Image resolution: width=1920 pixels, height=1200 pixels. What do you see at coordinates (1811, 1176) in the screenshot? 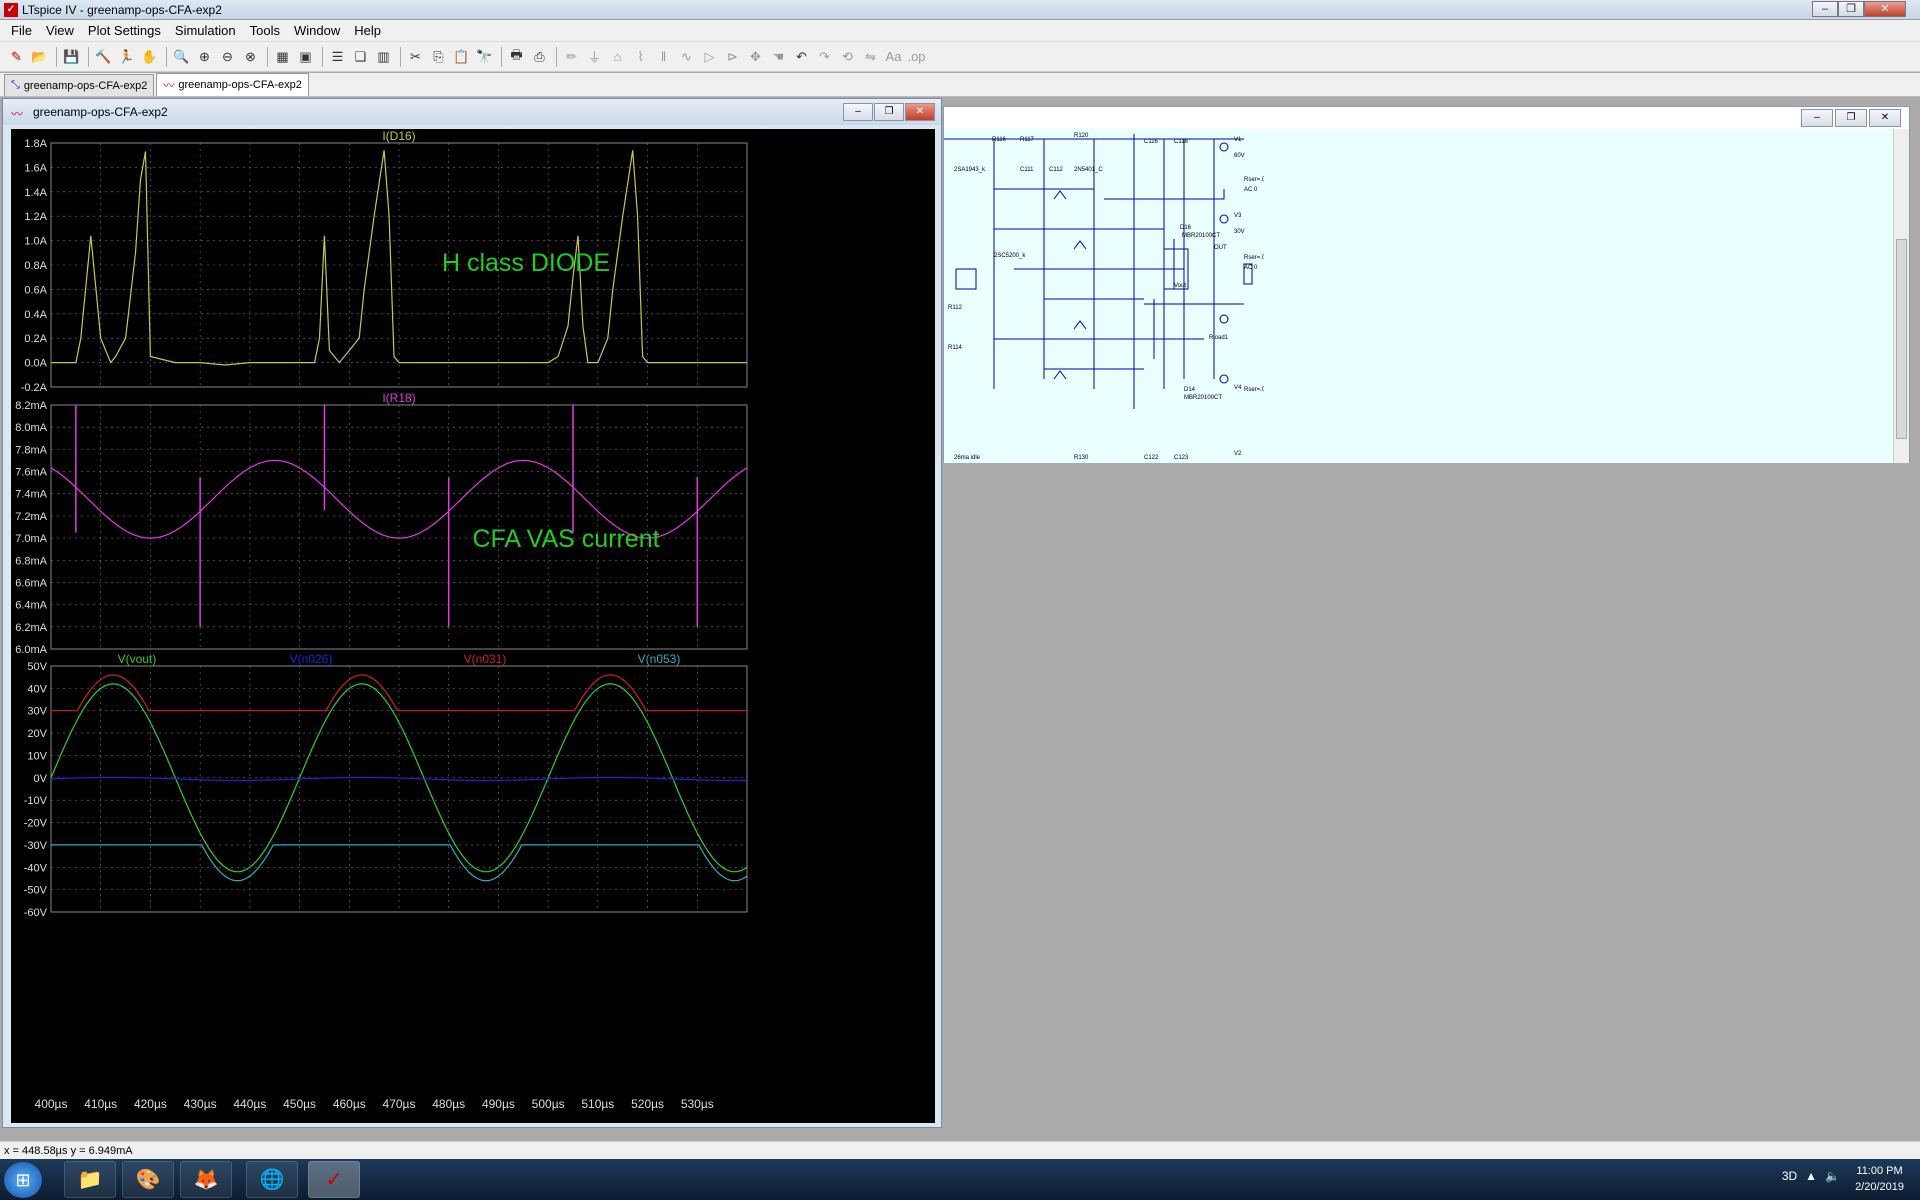
I see `network-icon: ▲` at bounding box center [1811, 1176].